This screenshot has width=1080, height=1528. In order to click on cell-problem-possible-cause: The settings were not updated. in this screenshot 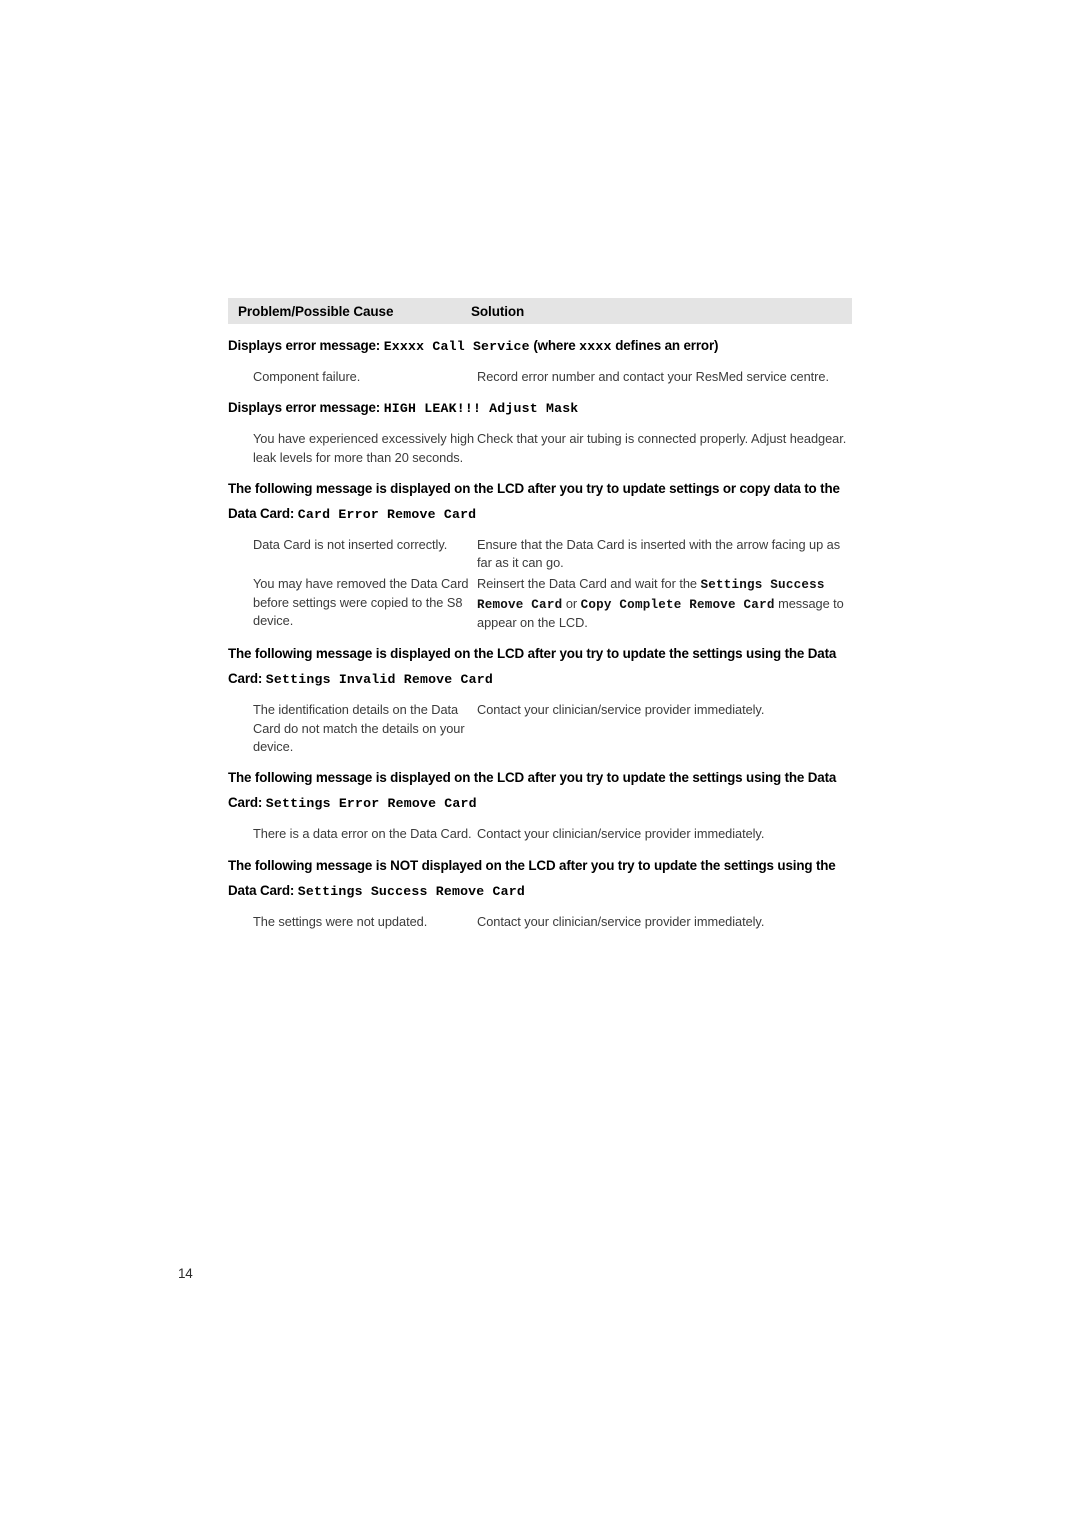, I will do `click(365, 922)`.